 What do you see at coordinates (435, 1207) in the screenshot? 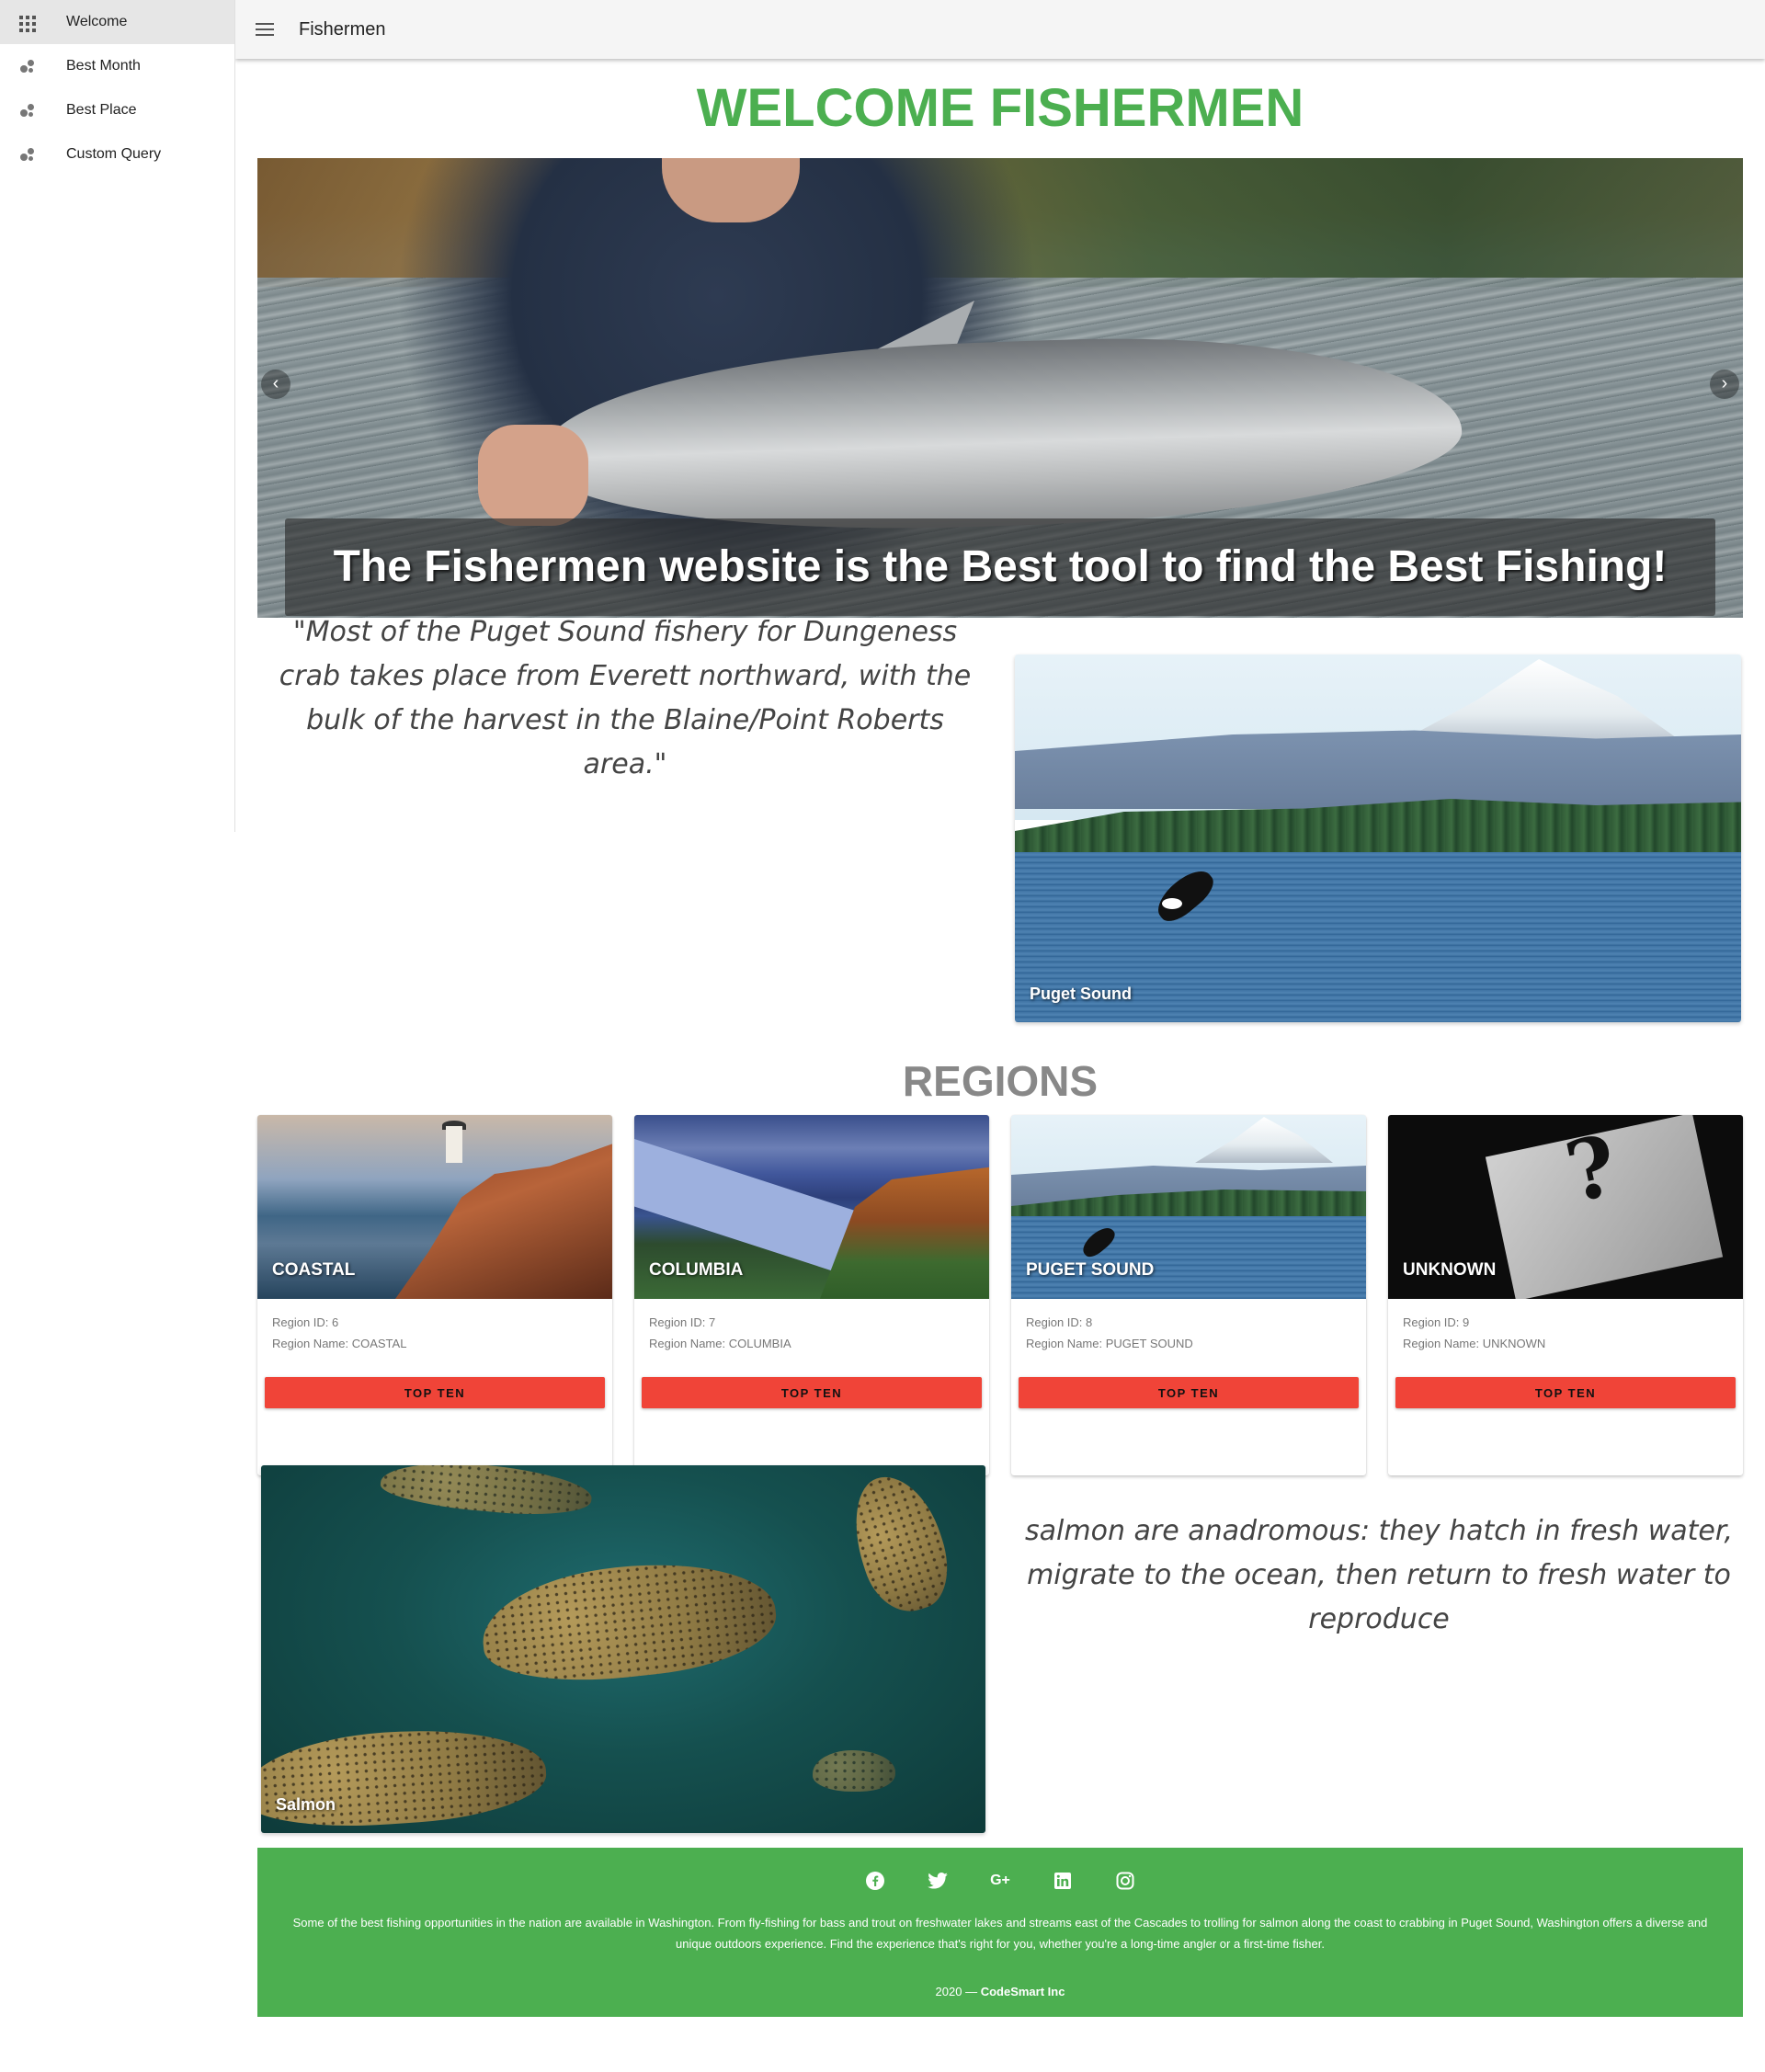
I see `region-image: COASTAL` at bounding box center [435, 1207].